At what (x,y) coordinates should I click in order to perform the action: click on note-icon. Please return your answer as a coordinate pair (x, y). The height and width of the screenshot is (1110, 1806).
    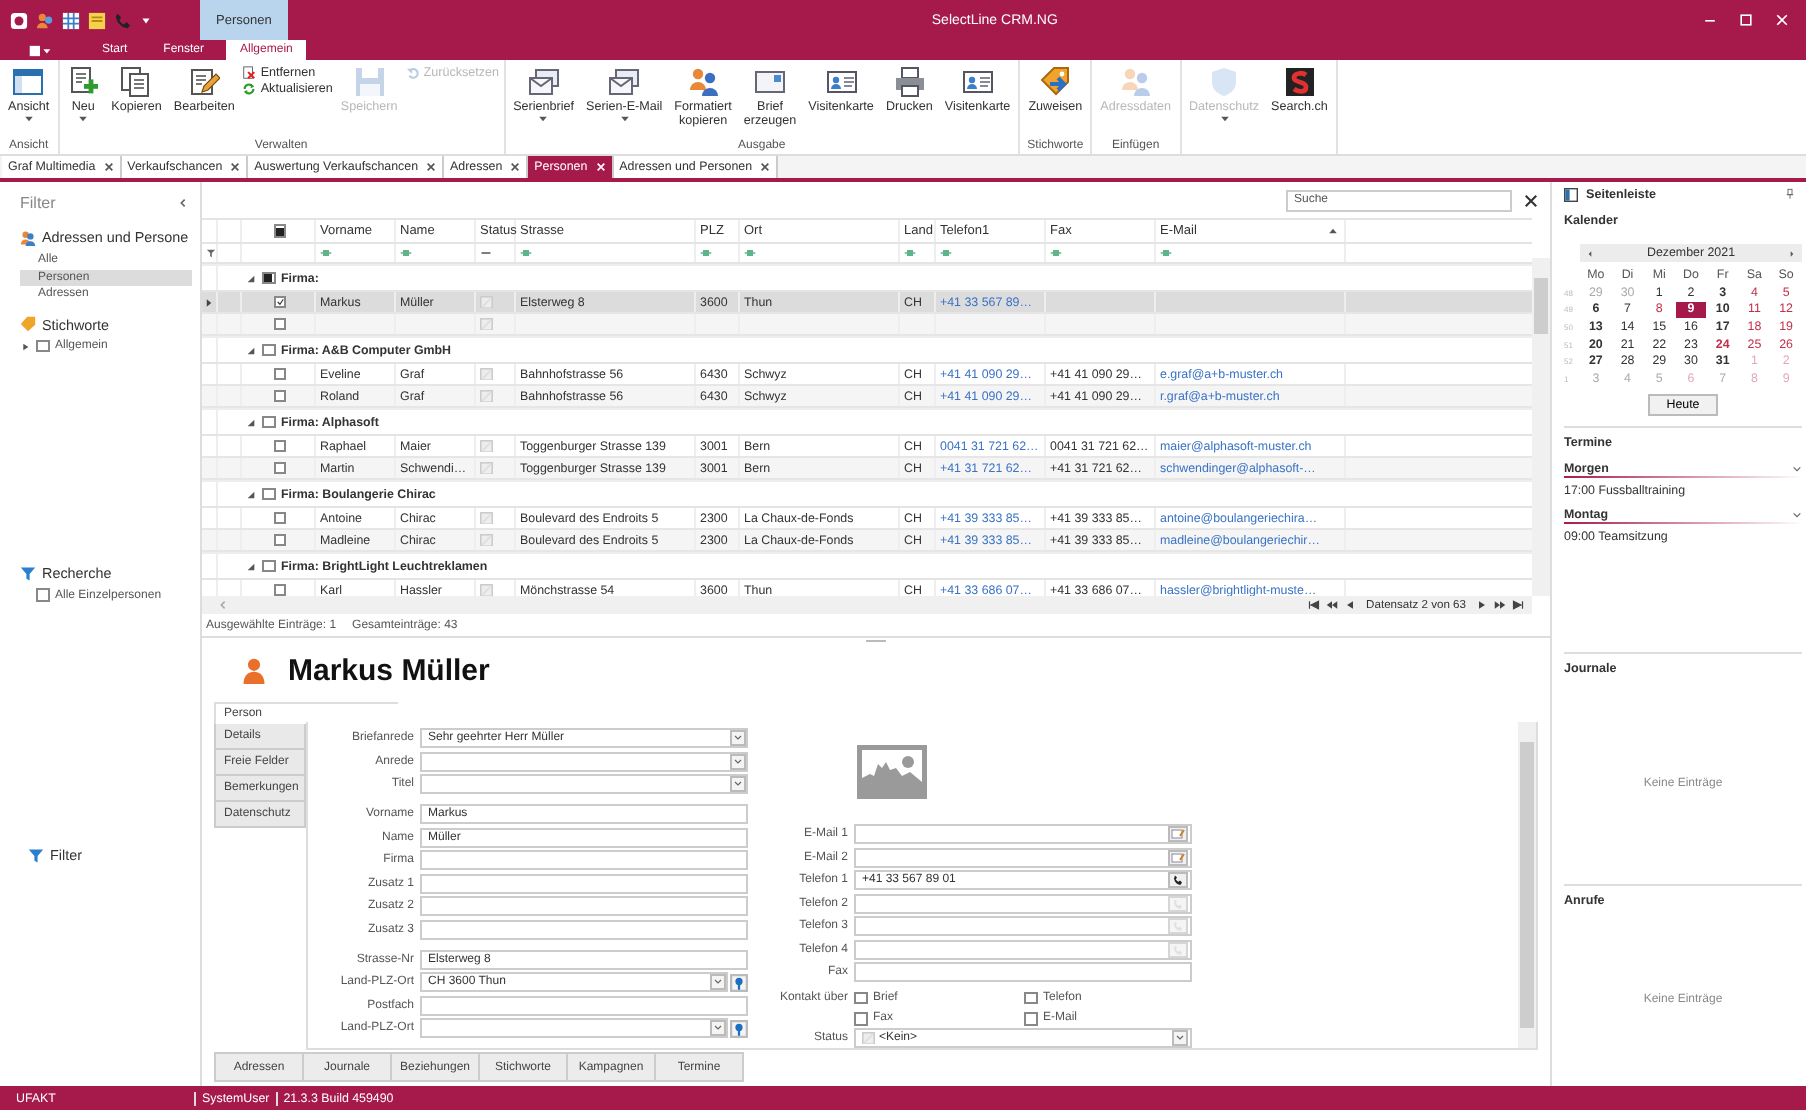
    Looking at the image, I should click on (97, 20).